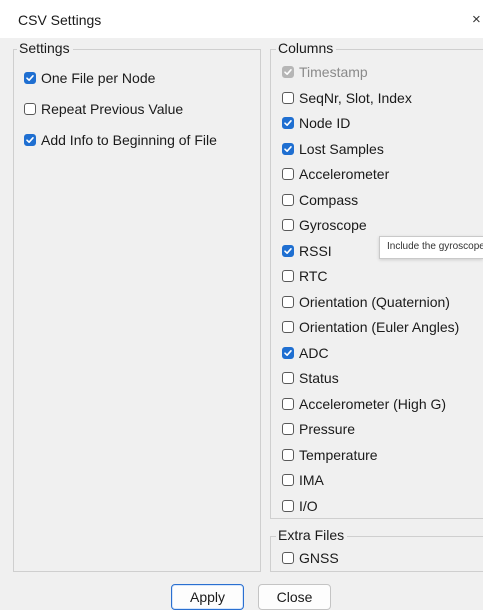  Describe the element at coordinates (294, 597) in the screenshot. I see `close-button: Close` at that location.